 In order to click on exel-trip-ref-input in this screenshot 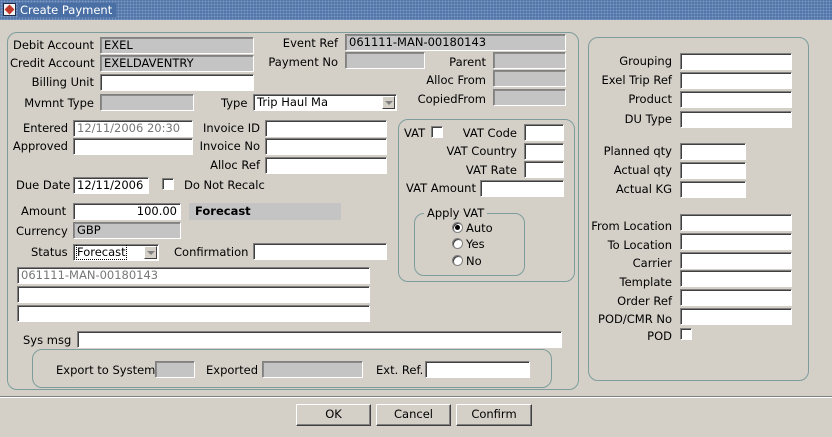, I will do `click(736, 80)`.